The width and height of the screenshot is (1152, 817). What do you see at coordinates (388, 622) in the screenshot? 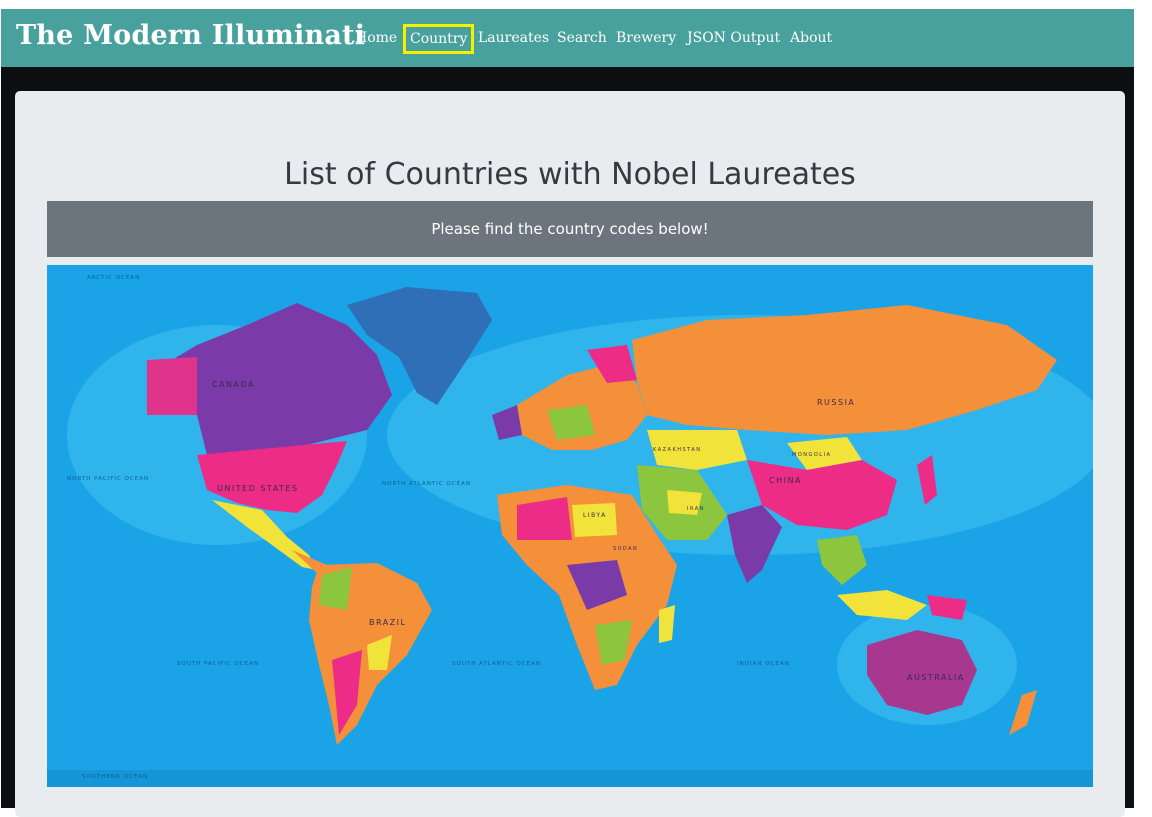
I see `map-label-brazil: BRAZIL` at bounding box center [388, 622].